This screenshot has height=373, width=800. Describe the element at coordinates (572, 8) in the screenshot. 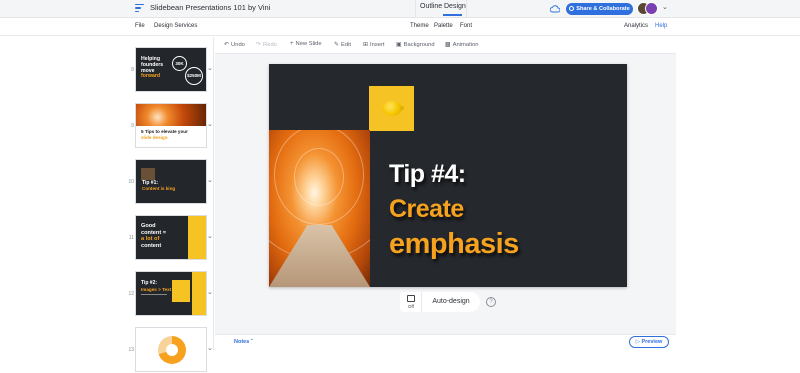

I see `globe-icon` at that location.